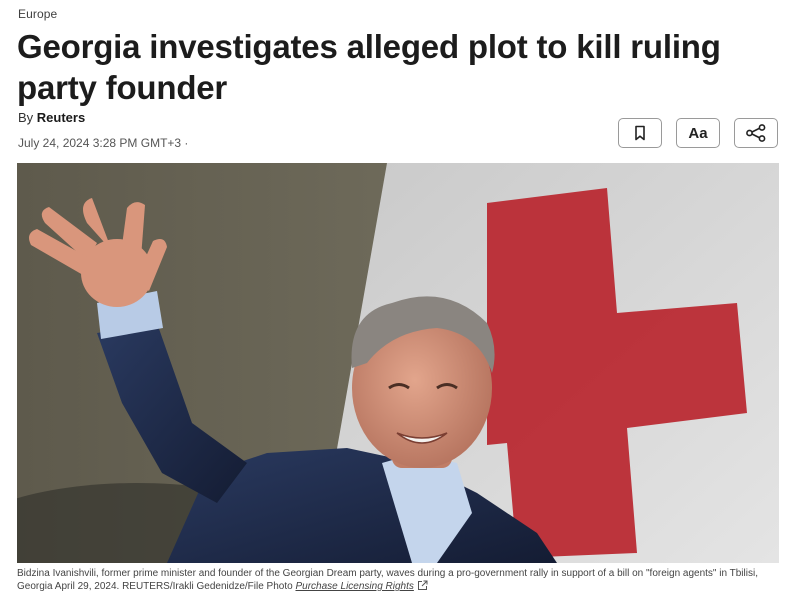 The width and height of the screenshot is (800, 600). I want to click on share-icon, so click(756, 133).